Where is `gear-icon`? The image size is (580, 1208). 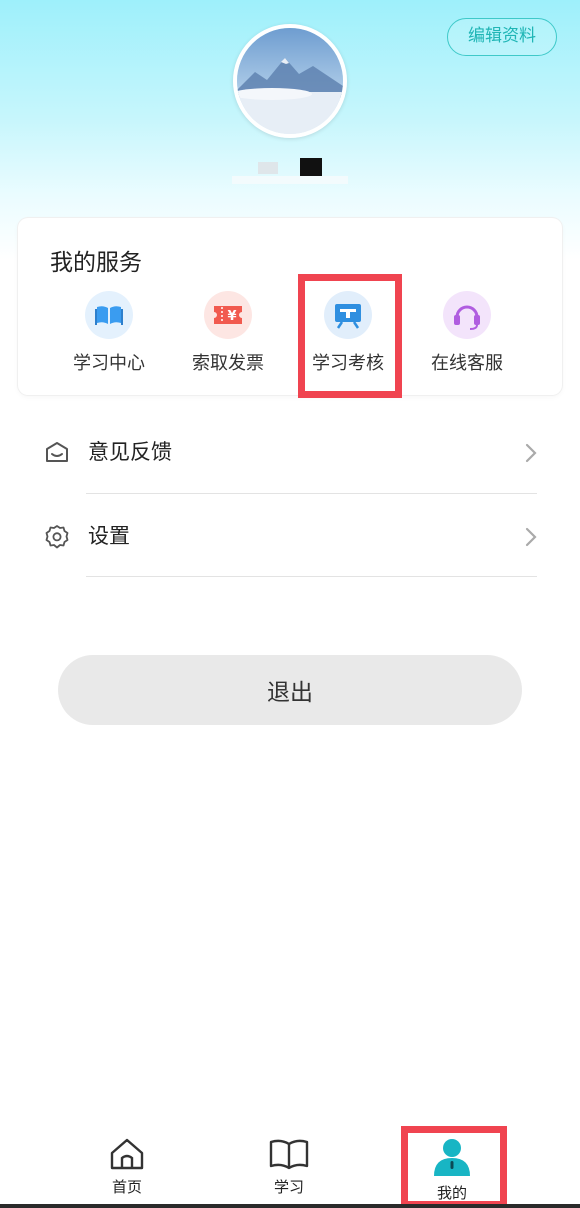 gear-icon is located at coordinates (57, 537).